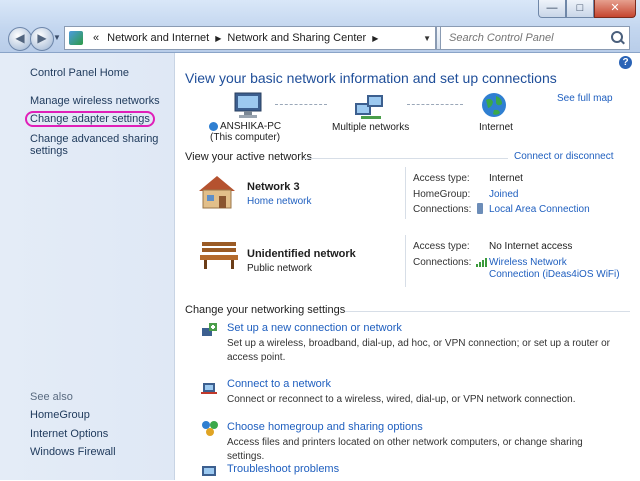 The width and height of the screenshot is (640, 481). What do you see at coordinates (625, 62) in the screenshot?
I see `help-icon: ?` at bounding box center [625, 62].